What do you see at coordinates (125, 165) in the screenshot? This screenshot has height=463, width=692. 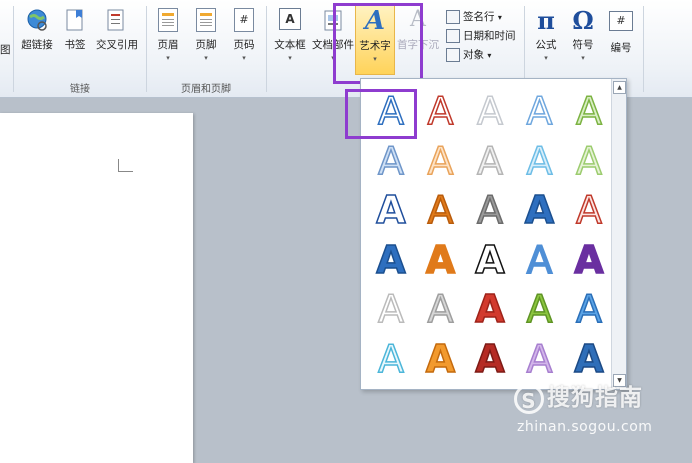 I see `margin-corner-mark` at bounding box center [125, 165].